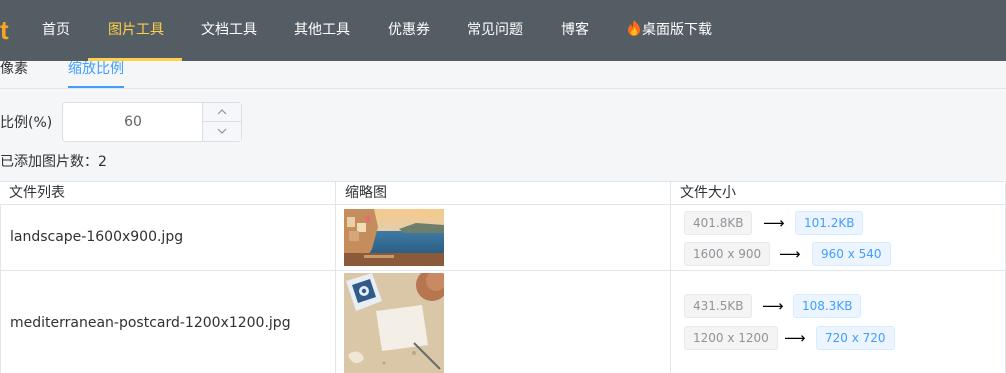 This screenshot has width=1006, height=373. Describe the element at coordinates (53, 162) in the screenshot. I see `image-count: 已添加图片数：2` at that location.